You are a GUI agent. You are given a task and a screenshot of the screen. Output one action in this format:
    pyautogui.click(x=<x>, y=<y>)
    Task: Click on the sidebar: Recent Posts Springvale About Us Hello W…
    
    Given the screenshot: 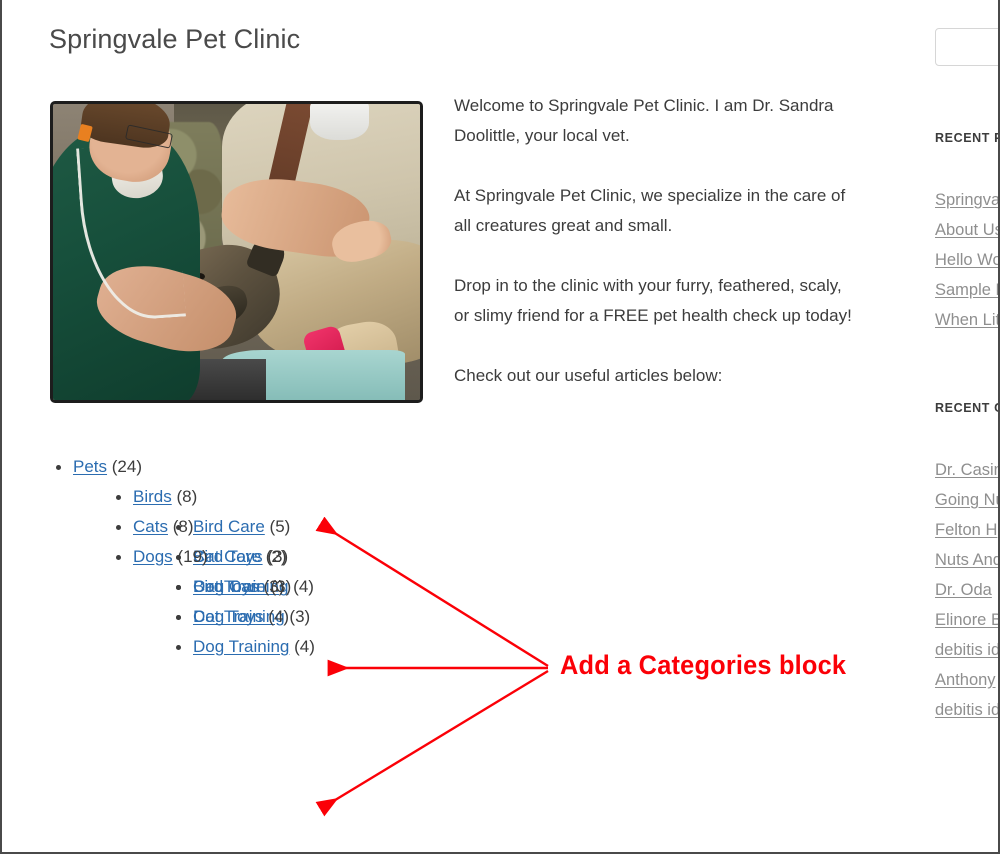 What is the action you would take?
    pyautogui.click(x=966, y=426)
    